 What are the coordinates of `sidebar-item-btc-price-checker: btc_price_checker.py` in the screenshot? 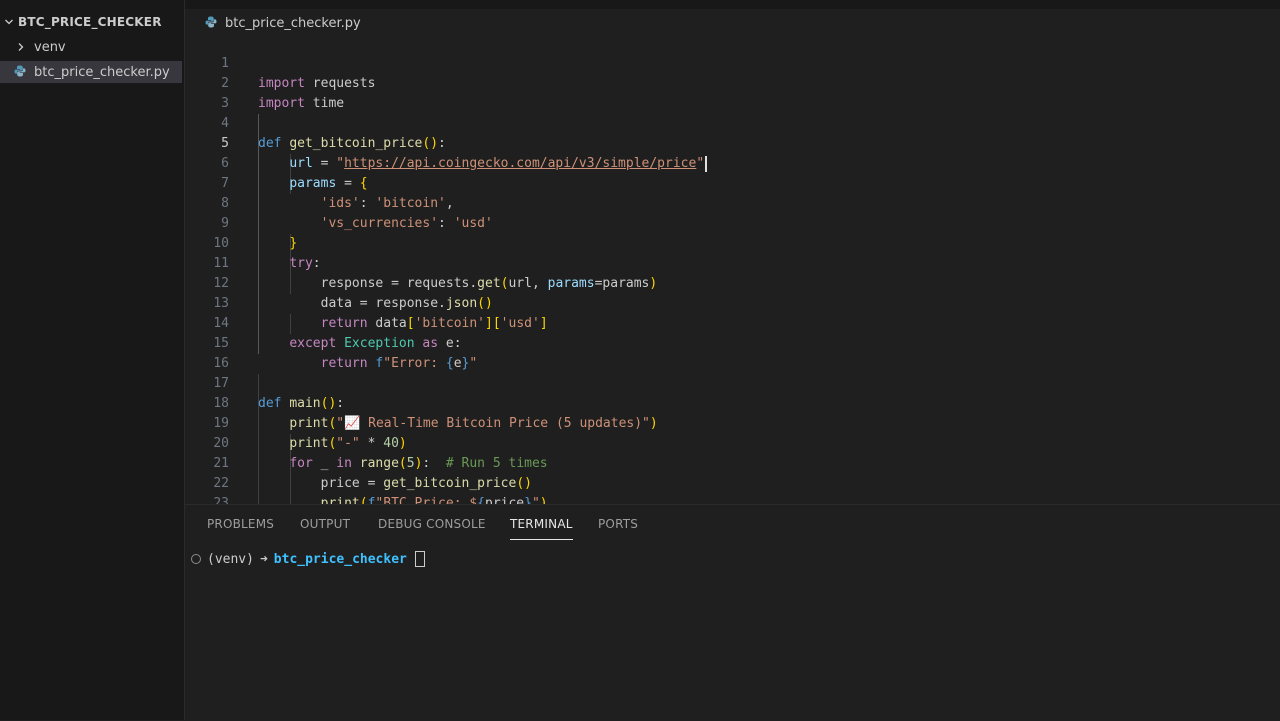 It's located at (91, 72).